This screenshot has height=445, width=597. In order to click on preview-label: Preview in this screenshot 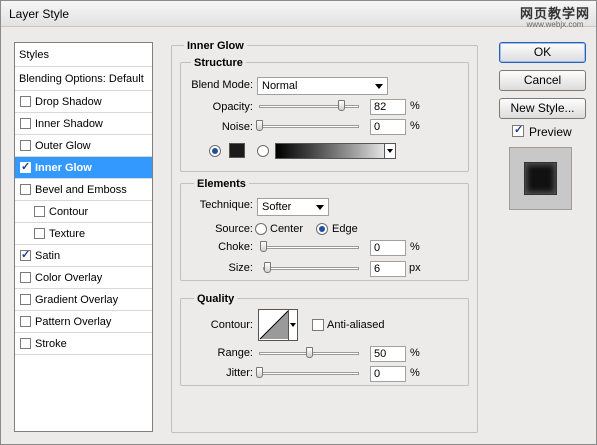, I will do `click(550, 132)`.